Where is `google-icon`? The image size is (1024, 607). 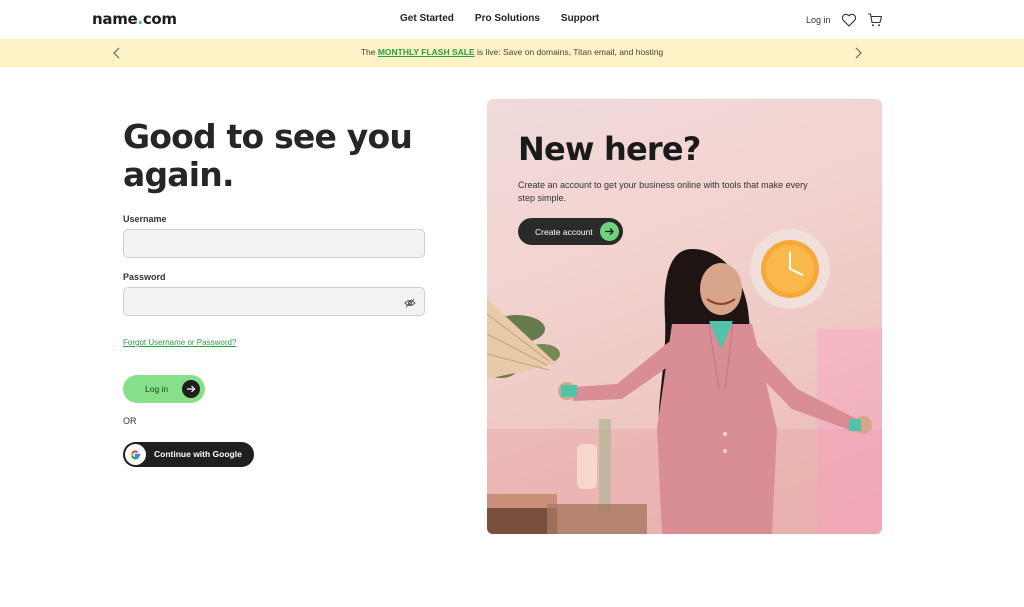
google-icon is located at coordinates (135, 454).